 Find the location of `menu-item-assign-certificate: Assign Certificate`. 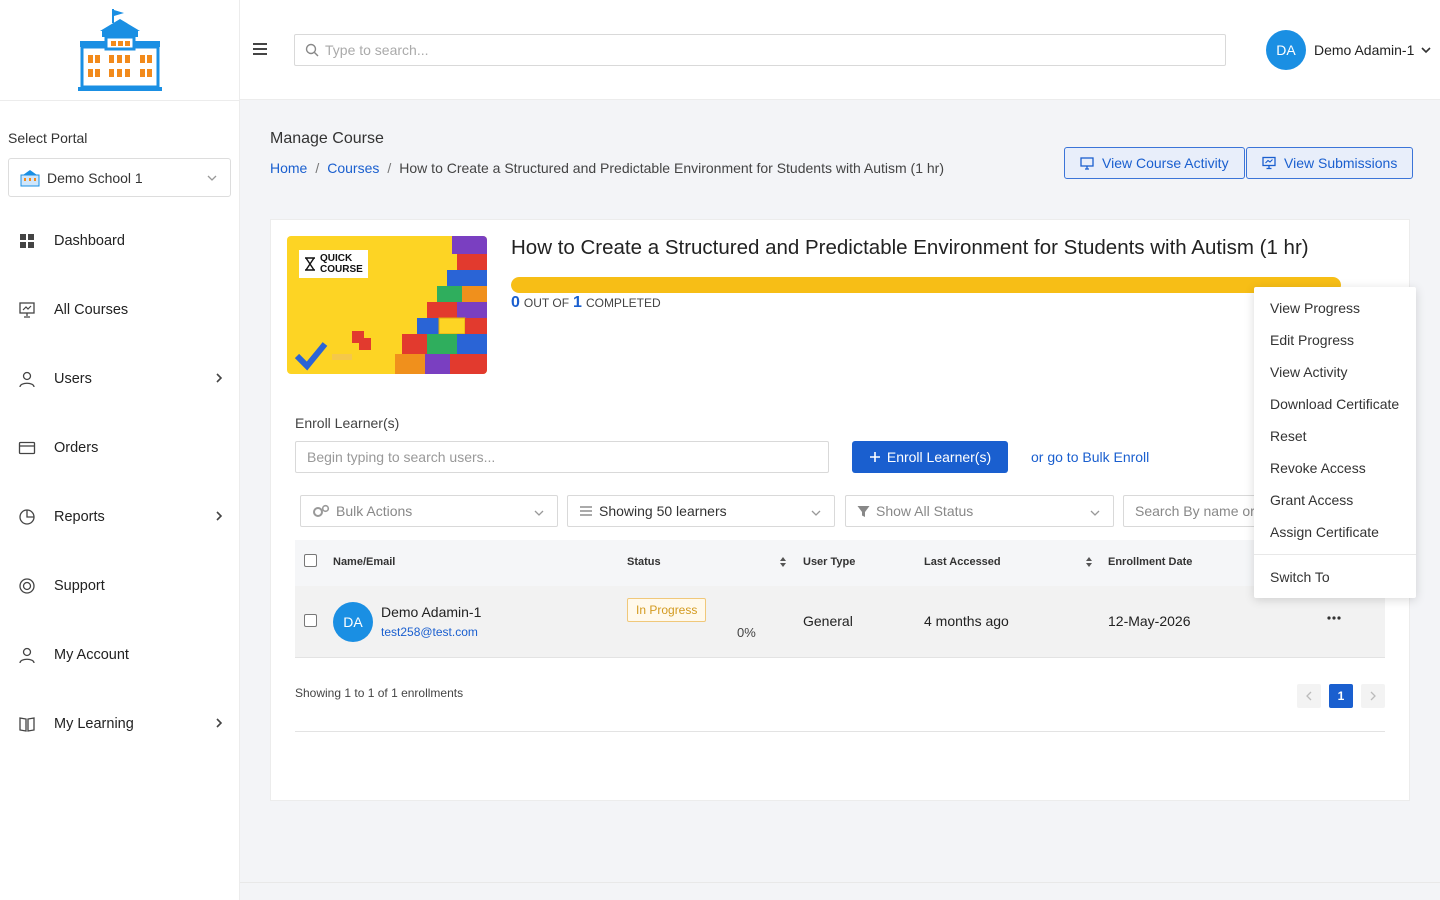

menu-item-assign-certificate: Assign Certificate is located at coordinates (1324, 532).